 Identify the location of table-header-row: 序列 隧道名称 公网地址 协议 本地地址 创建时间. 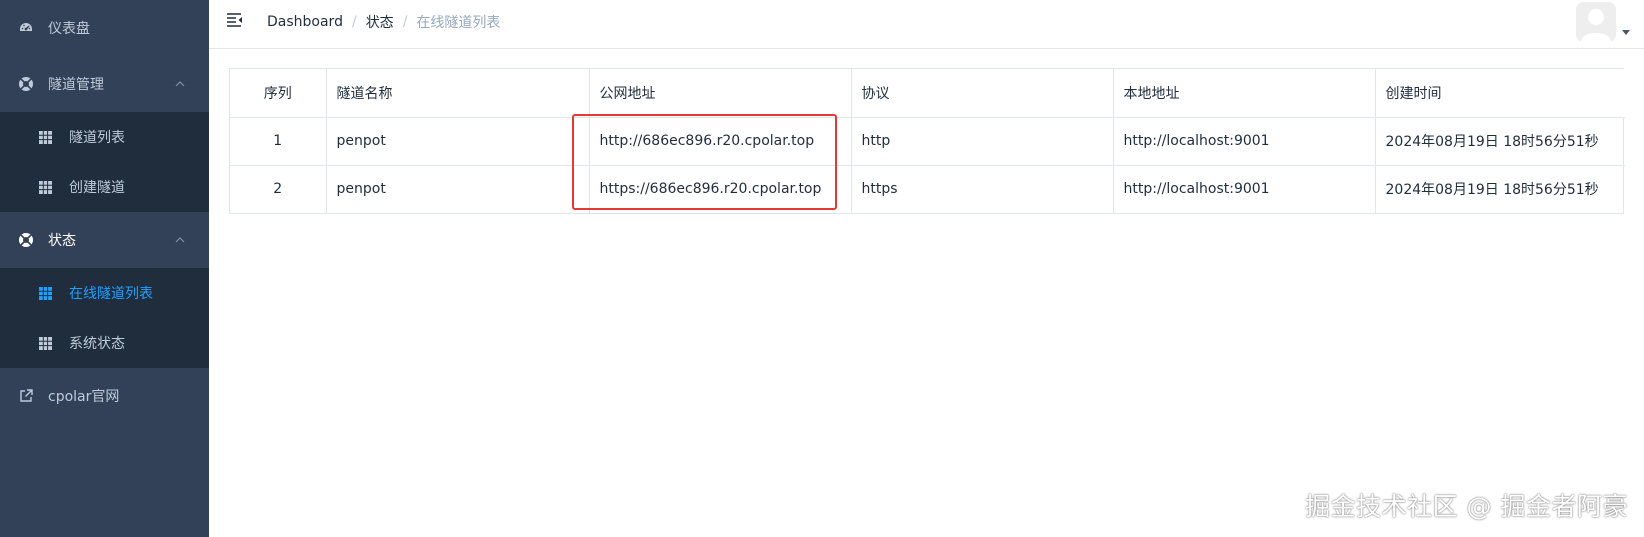
(927, 93).